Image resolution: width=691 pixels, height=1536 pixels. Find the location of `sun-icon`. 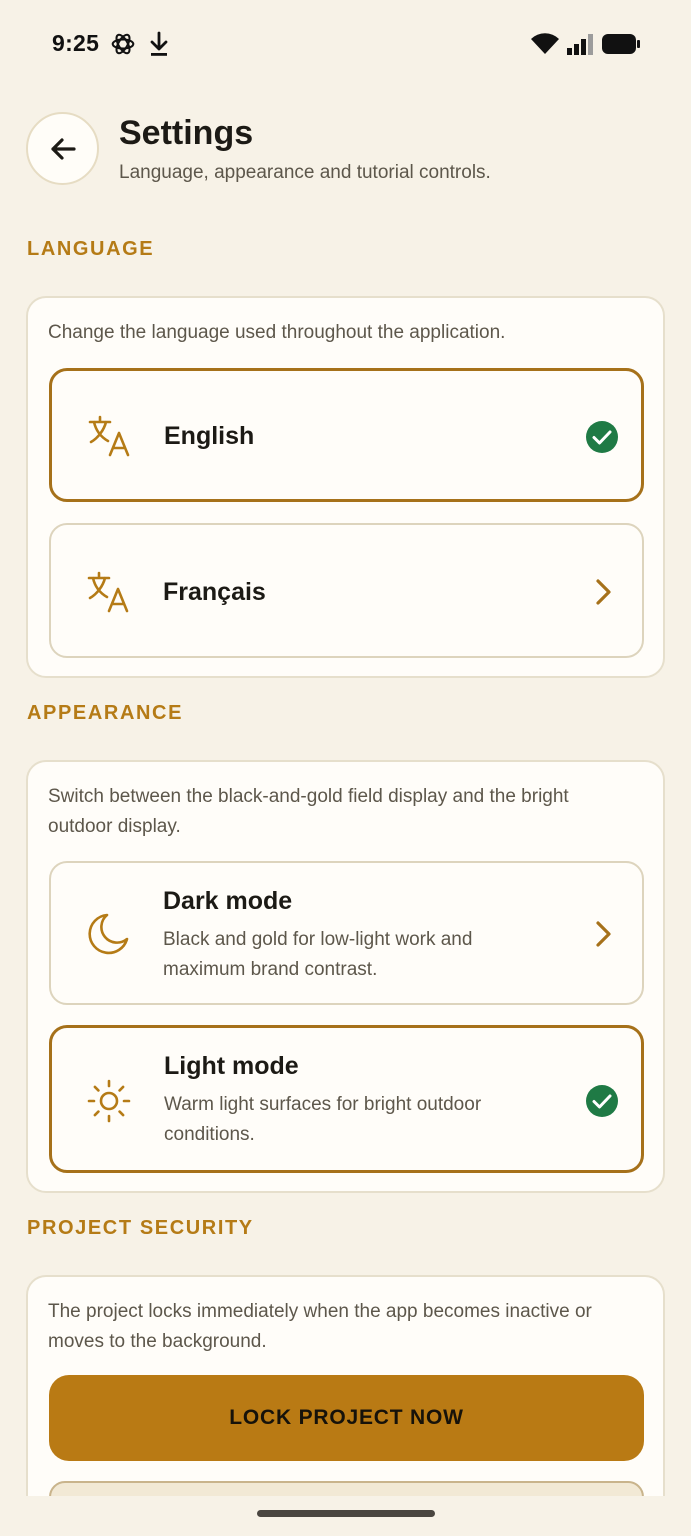

sun-icon is located at coordinates (109, 1101).